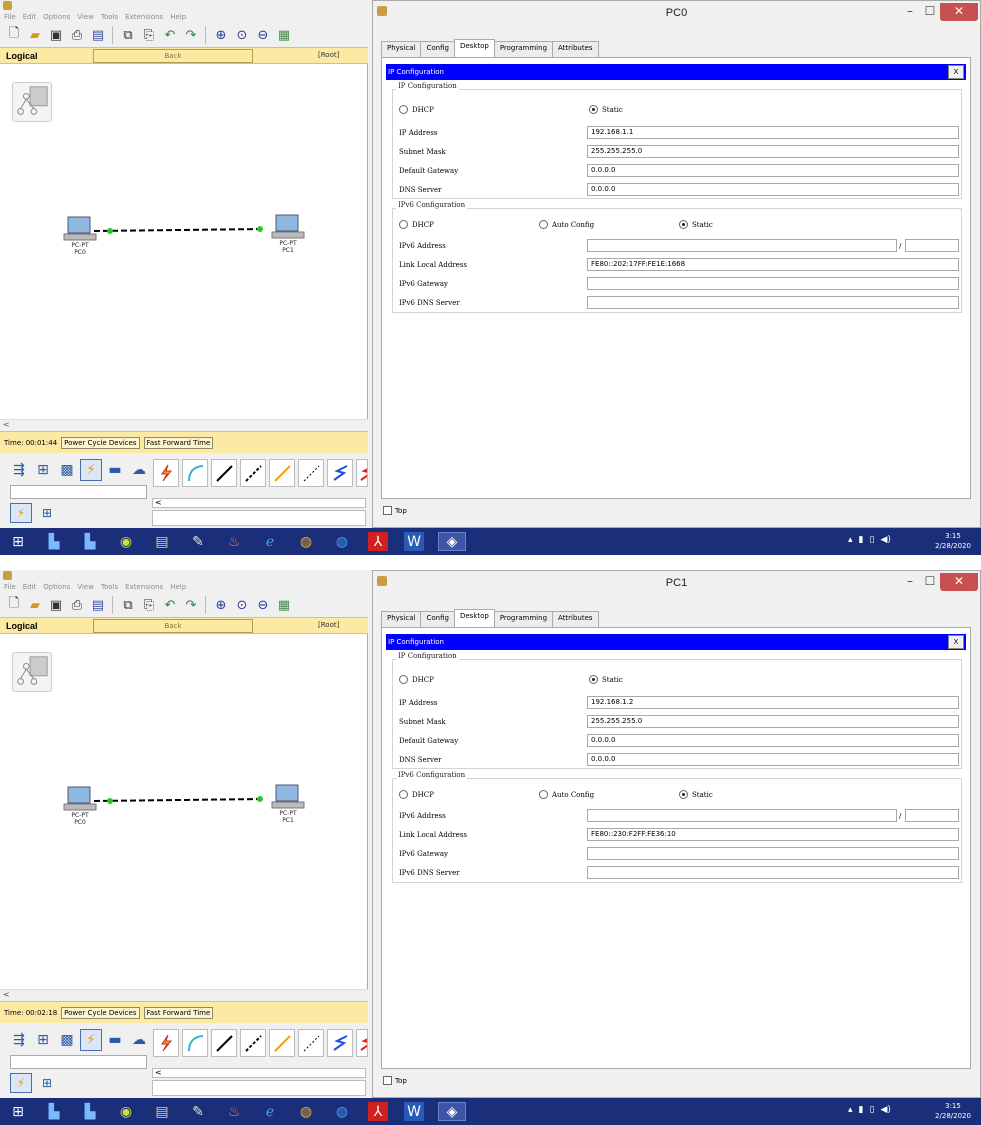 The image size is (981, 1125). I want to click on volume-icon: ◀), so click(885, 1110).